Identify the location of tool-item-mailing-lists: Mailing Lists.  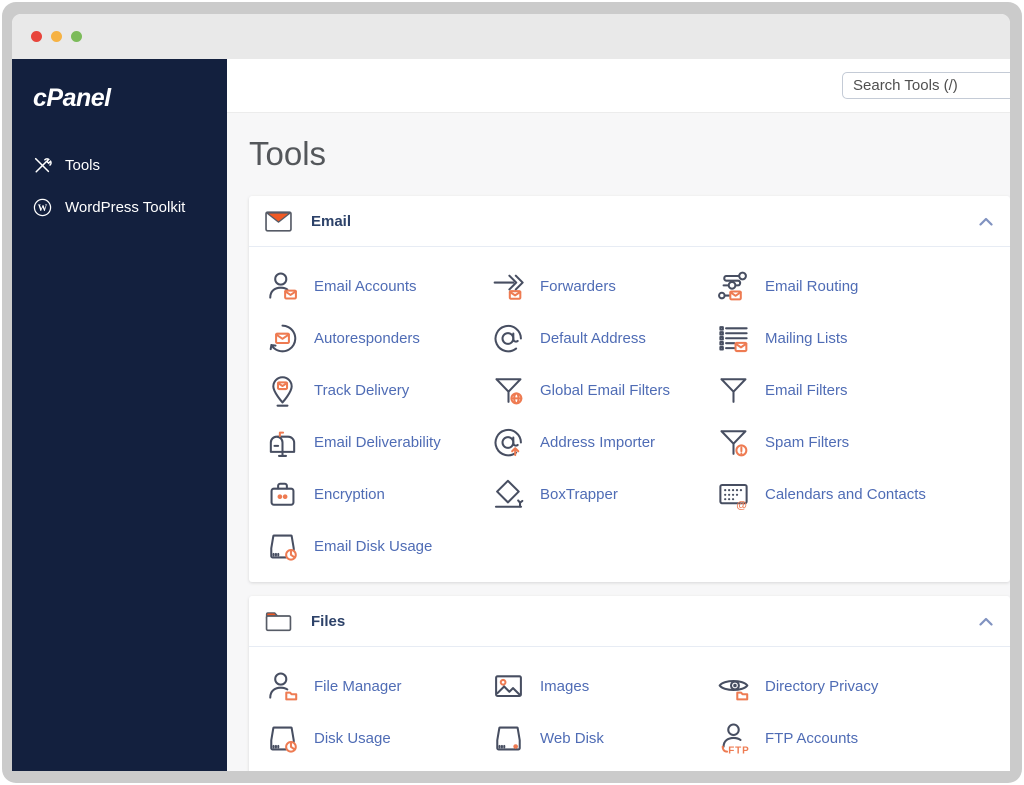
(855, 338).